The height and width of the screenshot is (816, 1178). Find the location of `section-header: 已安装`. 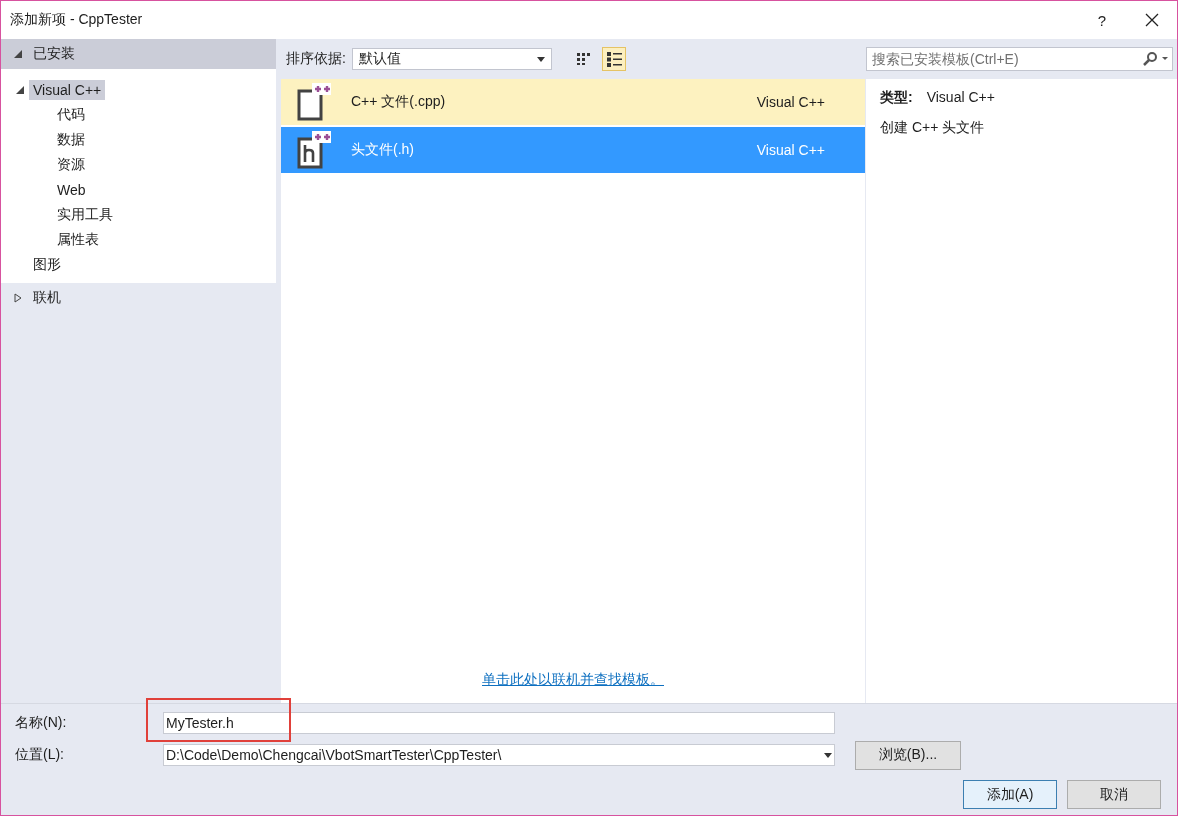

section-header: 已安装 is located at coordinates (138, 54).